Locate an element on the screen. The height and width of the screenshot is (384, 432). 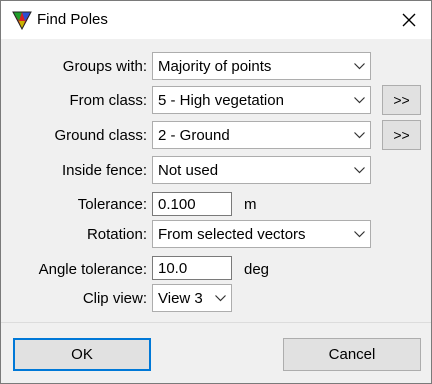
window-title: Find Poles is located at coordinates (72, 19).